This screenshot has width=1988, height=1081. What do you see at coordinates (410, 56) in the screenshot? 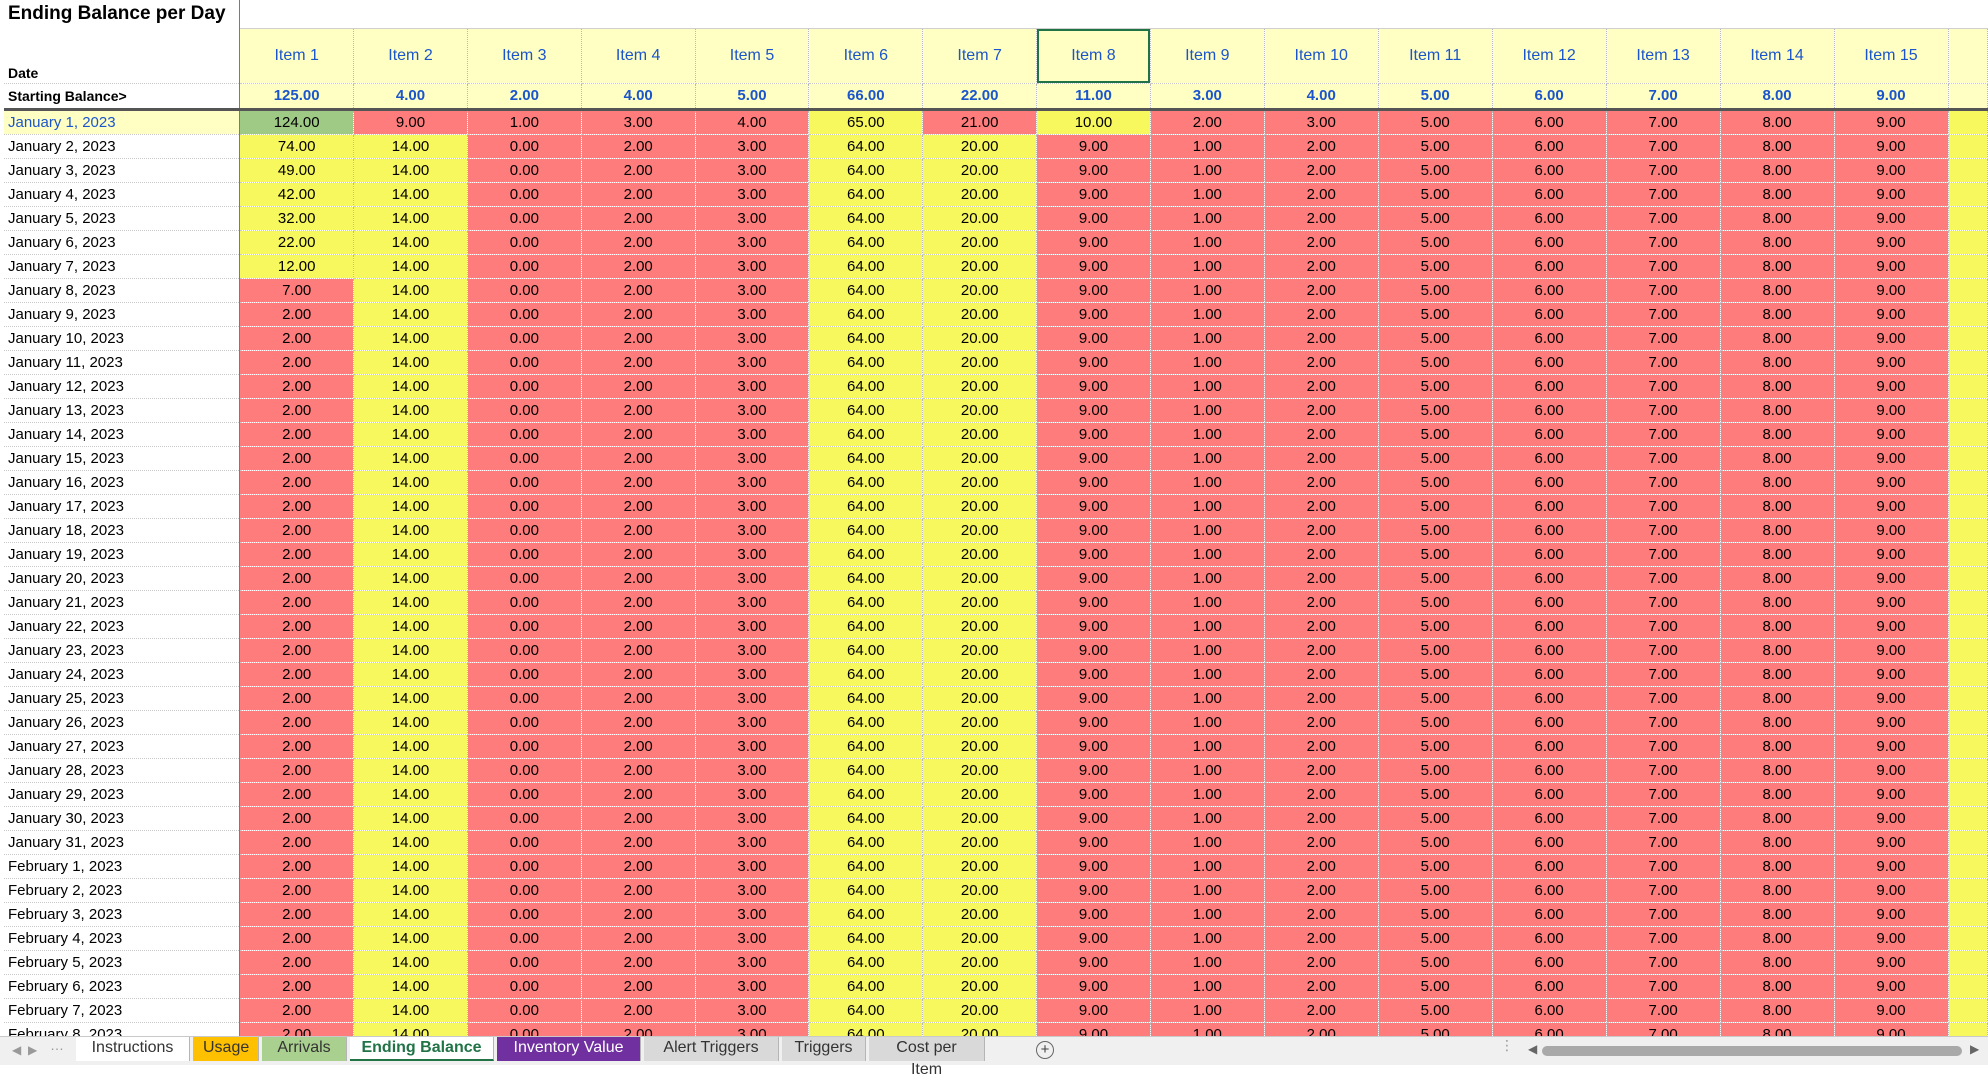
I see `item-column-header: Item 2` at bounding box center [410, 56].